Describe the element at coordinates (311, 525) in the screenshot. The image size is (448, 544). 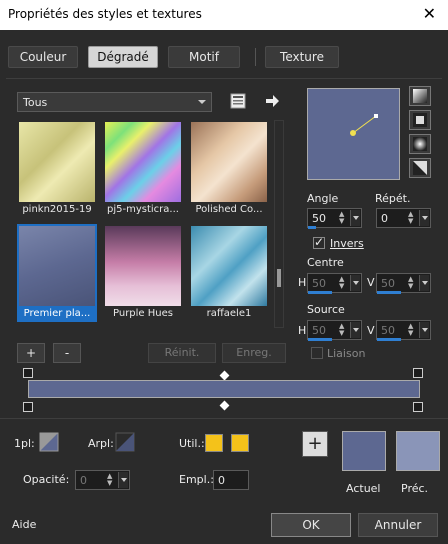
I see `ok-button: OK` at that location.